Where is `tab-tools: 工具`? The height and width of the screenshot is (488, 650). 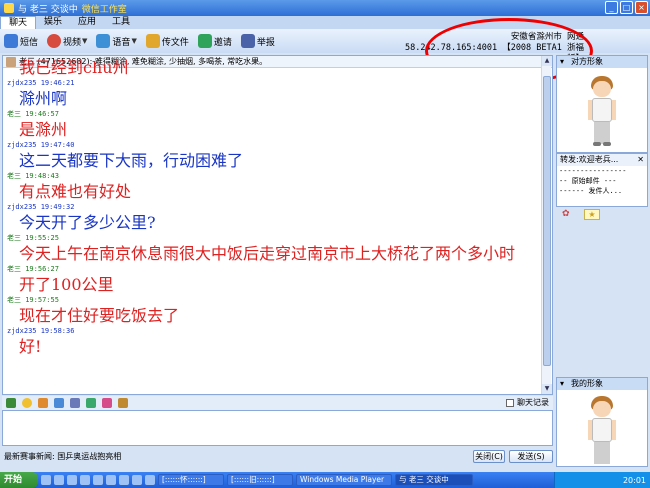
tab-tools: 工具 is located at coordinates (121, 22).